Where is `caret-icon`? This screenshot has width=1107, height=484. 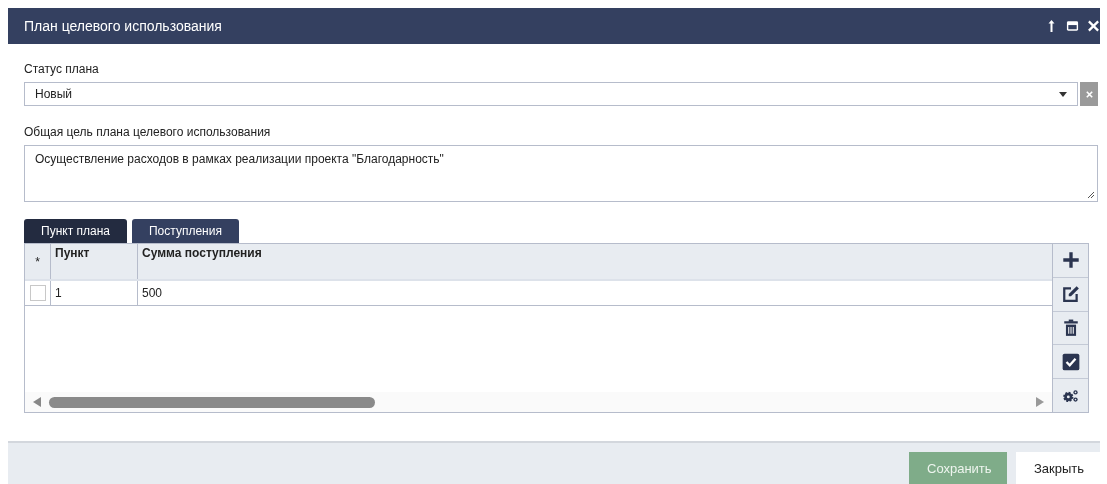
caret-icon is located at coordinates (1063, 94).